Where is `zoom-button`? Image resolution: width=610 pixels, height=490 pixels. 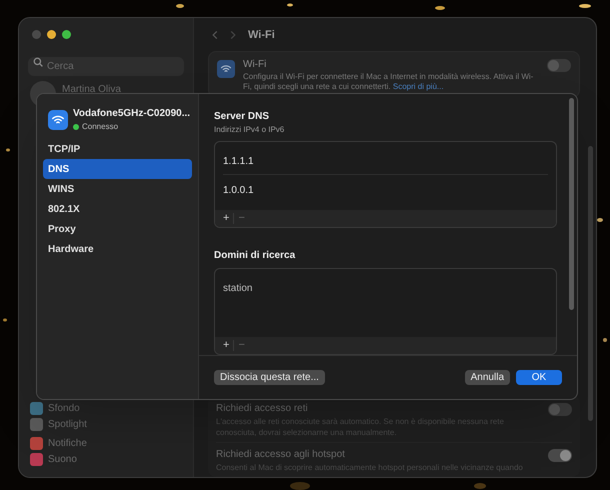 zoom-button is located at coordinates (66, 34).